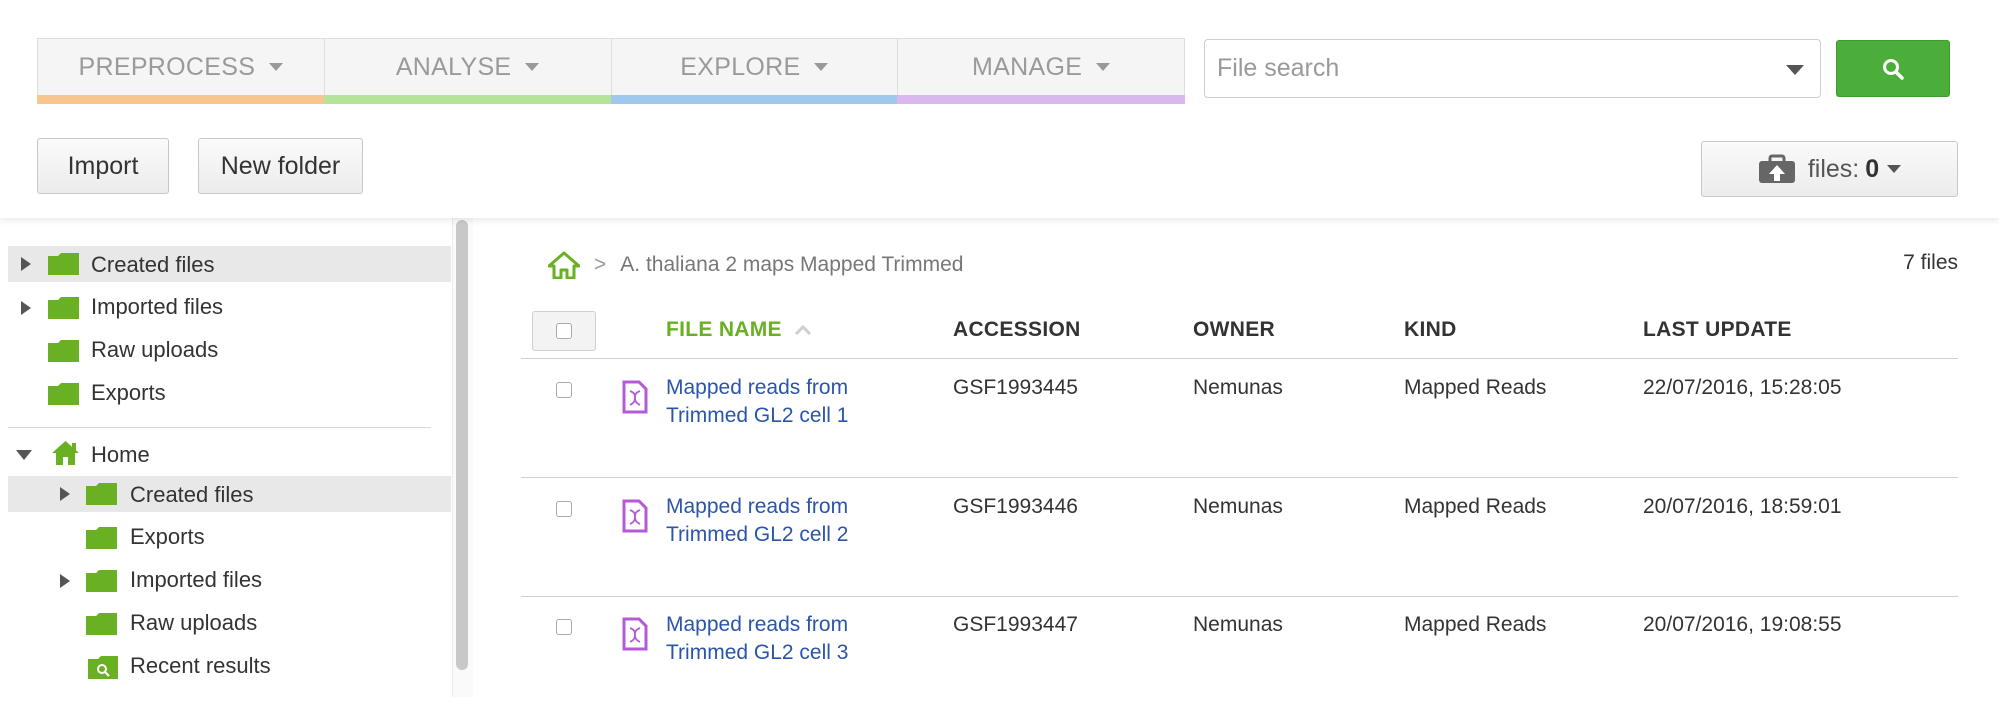 Image resolution: width=1999 pixels, height=714 pixels. Describe the element at coordinates (1872, 168) in the screenshot. I see `files-count: 0` at that location.